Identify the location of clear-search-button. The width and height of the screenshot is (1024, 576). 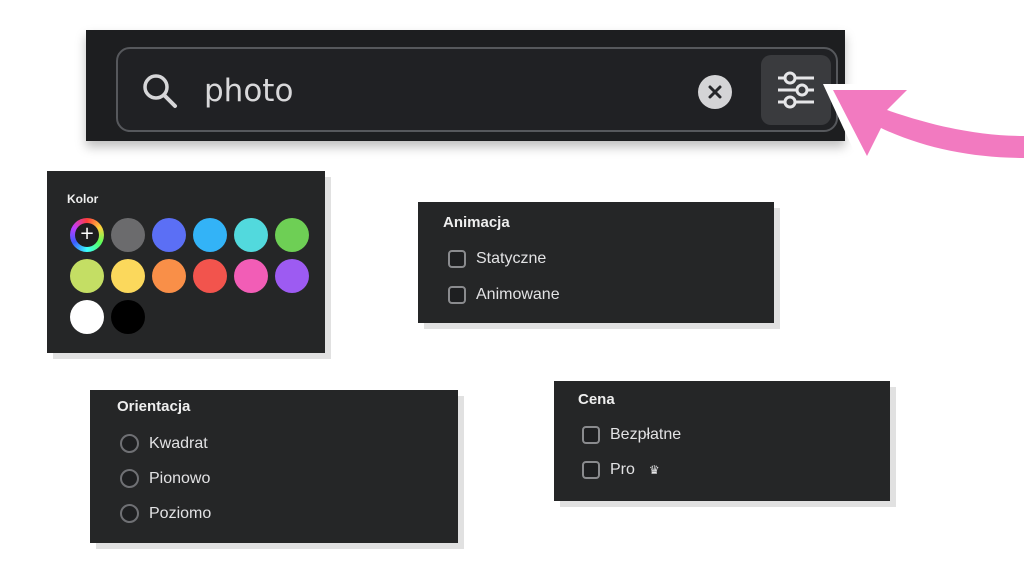
(715, 92).